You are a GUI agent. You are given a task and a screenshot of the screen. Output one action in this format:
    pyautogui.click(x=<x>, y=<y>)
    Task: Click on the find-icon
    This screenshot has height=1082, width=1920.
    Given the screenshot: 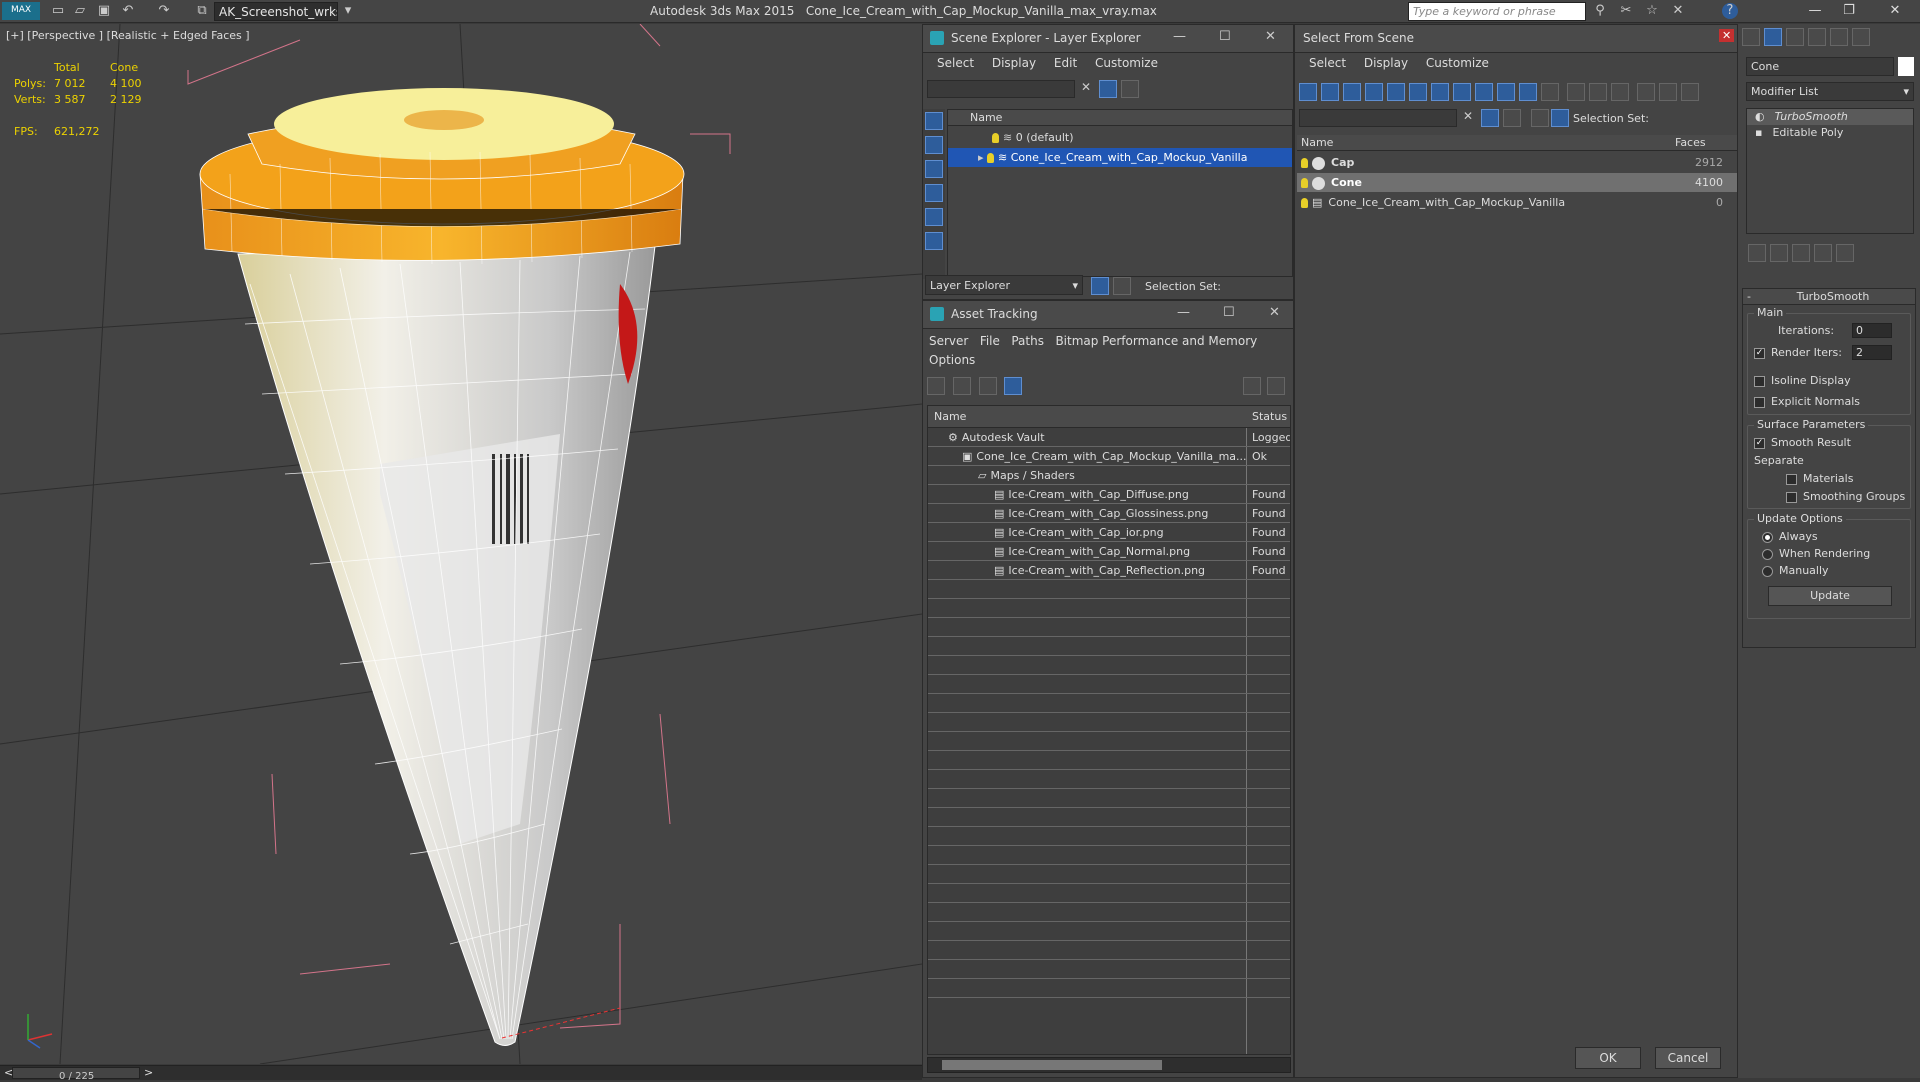 What is the action you would take?
    pyautogui.click(x=1512, y=118)
    